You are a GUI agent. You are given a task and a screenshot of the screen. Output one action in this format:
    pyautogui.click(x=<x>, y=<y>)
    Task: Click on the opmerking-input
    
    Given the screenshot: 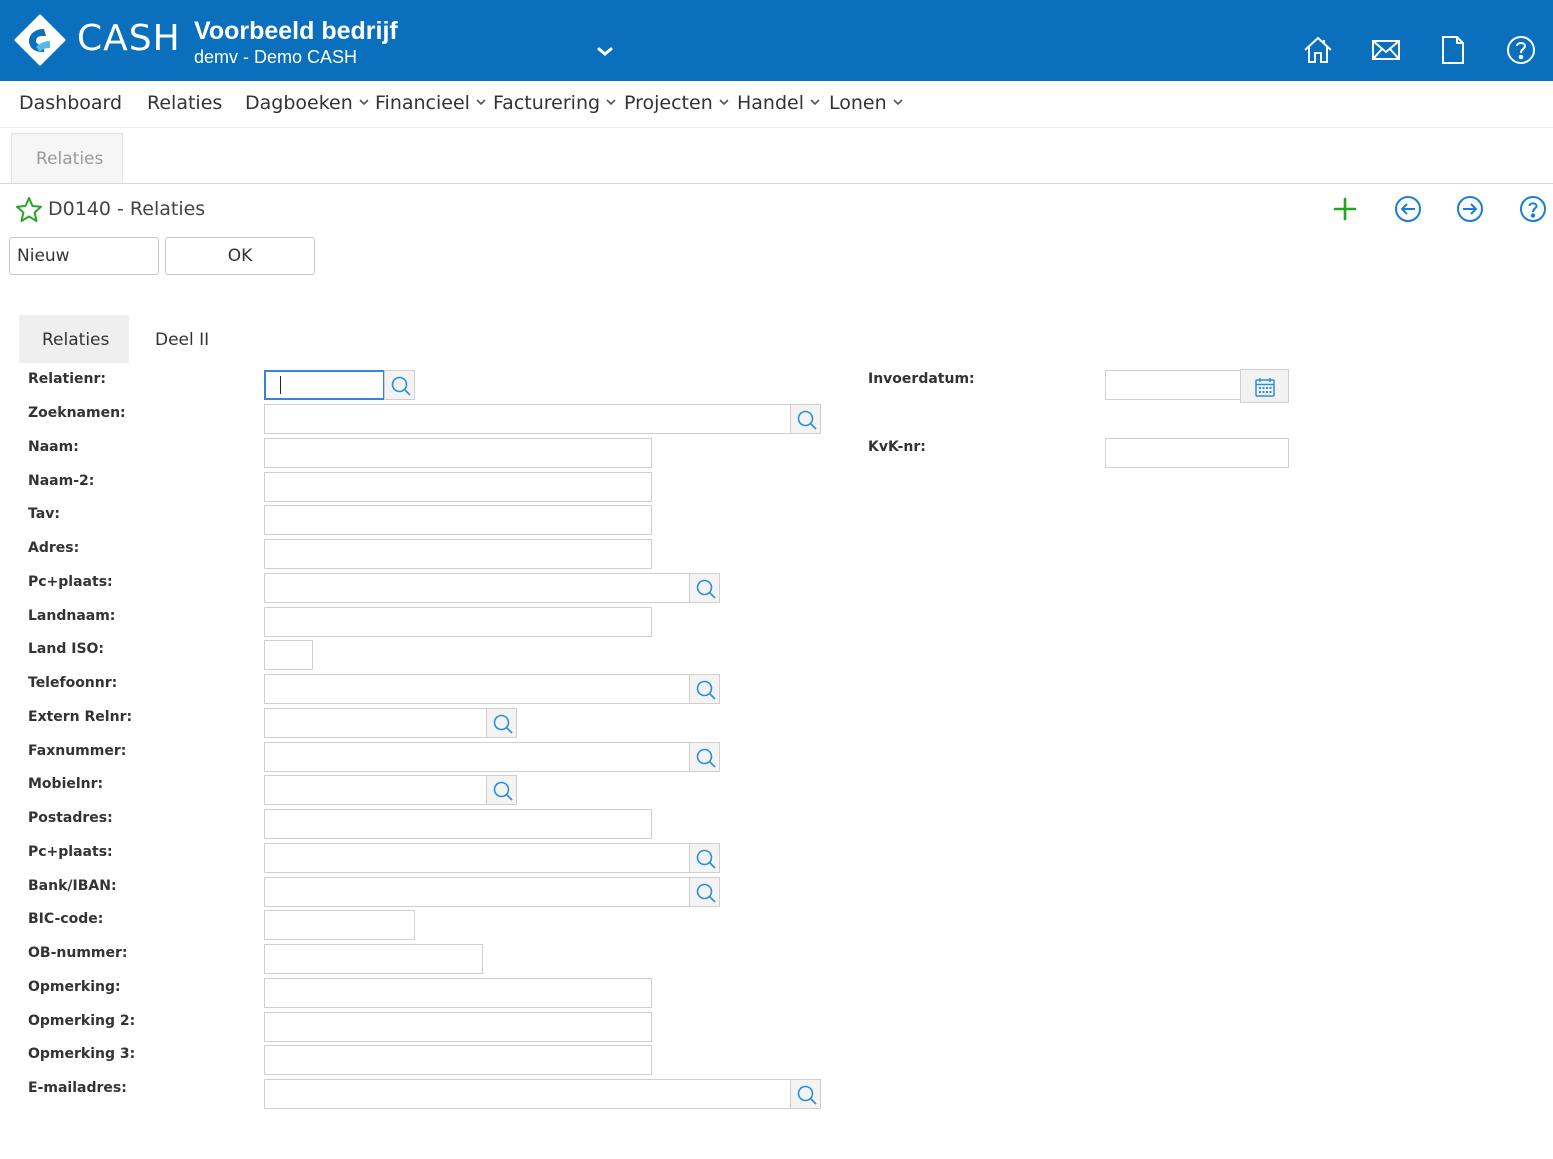 What is the action you would take?
    pyautogui.click(x=458, y=993)
    